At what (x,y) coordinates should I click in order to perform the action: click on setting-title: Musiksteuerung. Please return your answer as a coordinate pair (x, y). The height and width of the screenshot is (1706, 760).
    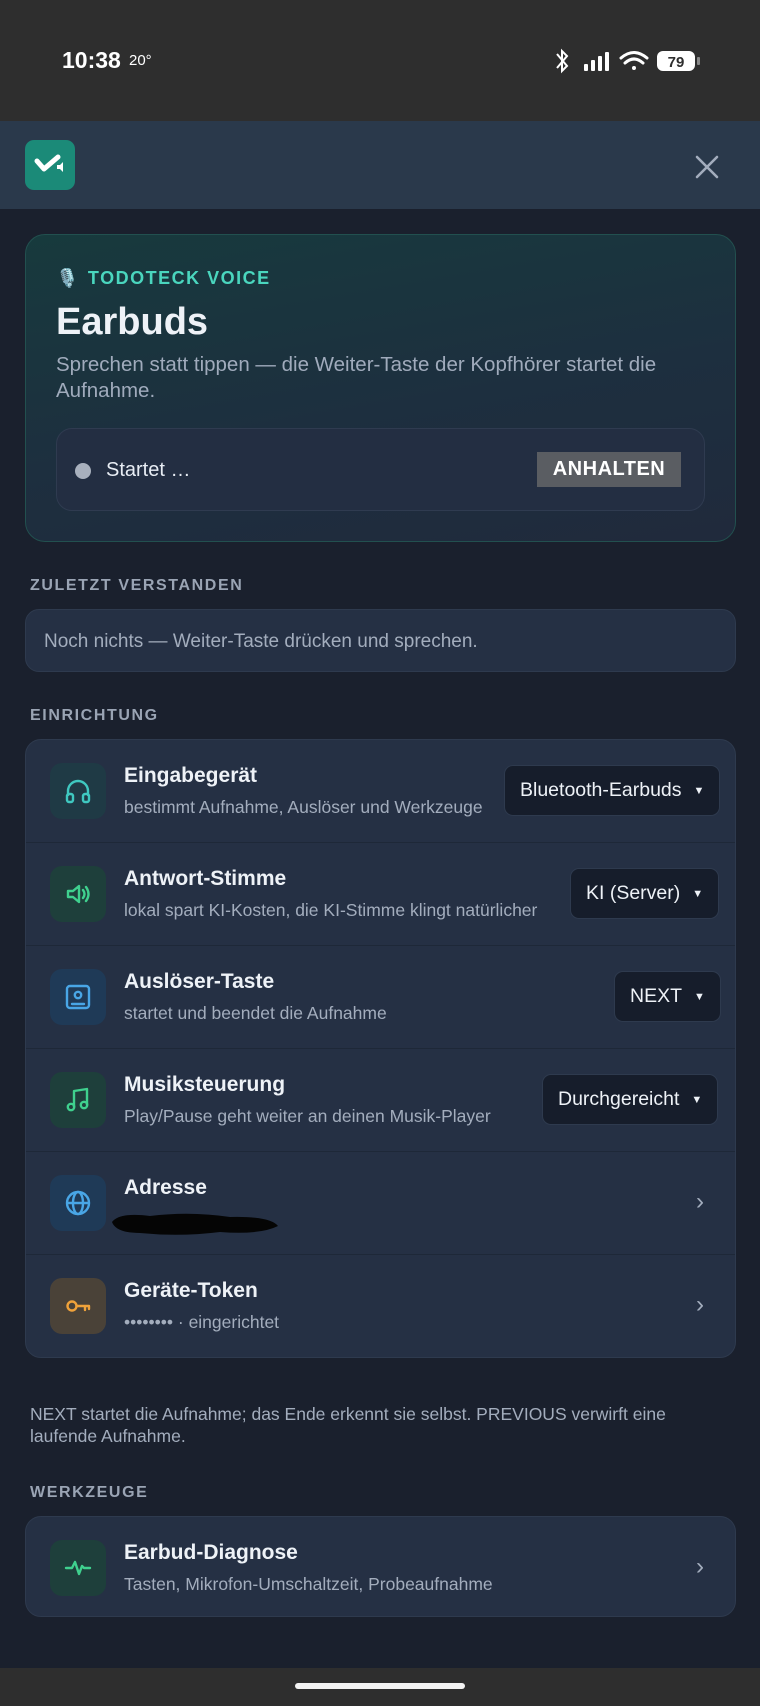
    Looking at the image, I should click on (205, 1084).